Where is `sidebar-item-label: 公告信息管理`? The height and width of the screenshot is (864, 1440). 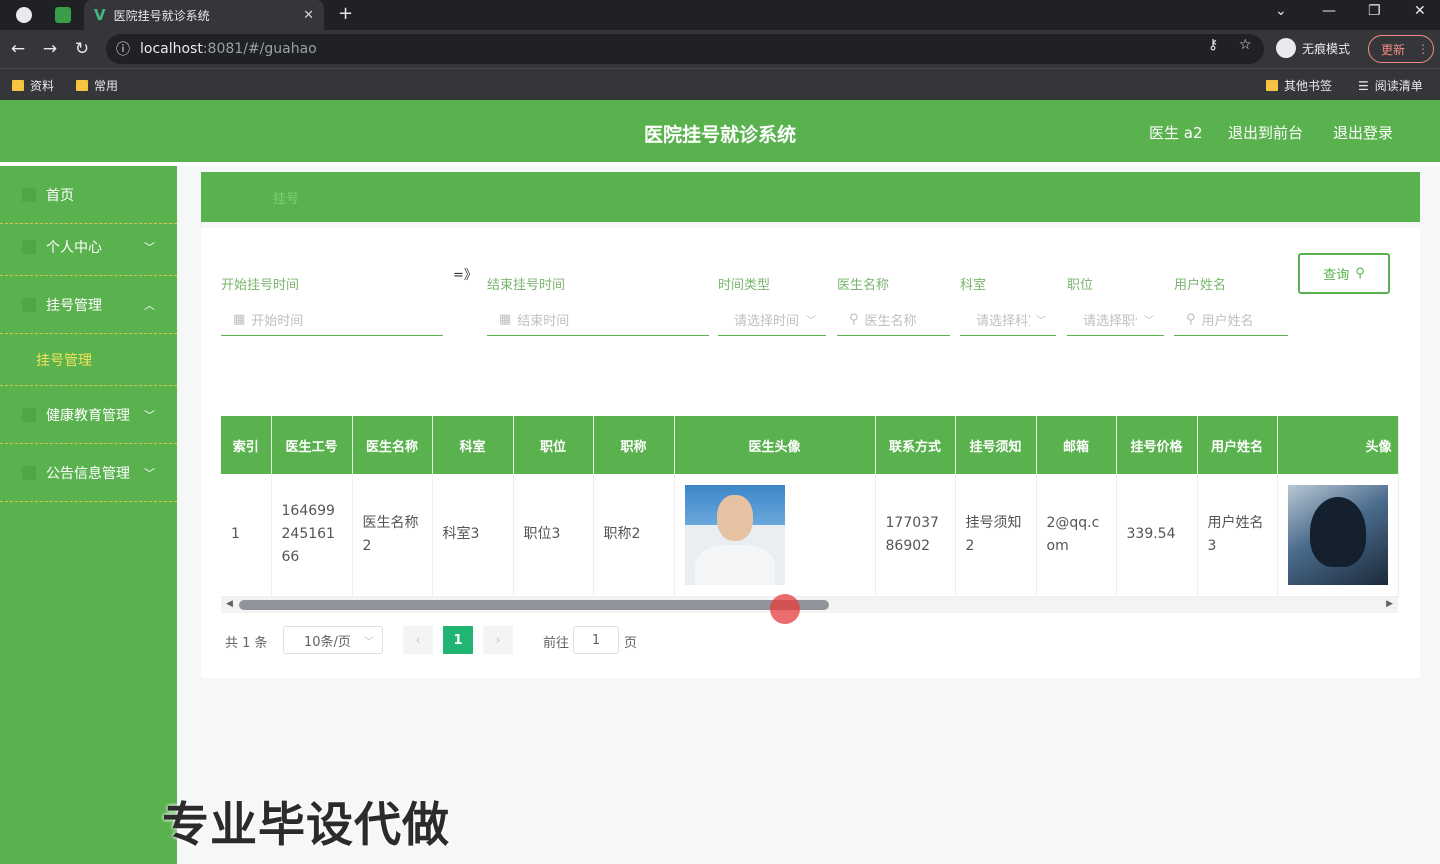 sidebar-item-label: 公告信息管理 is located at coordinates (88, 473).